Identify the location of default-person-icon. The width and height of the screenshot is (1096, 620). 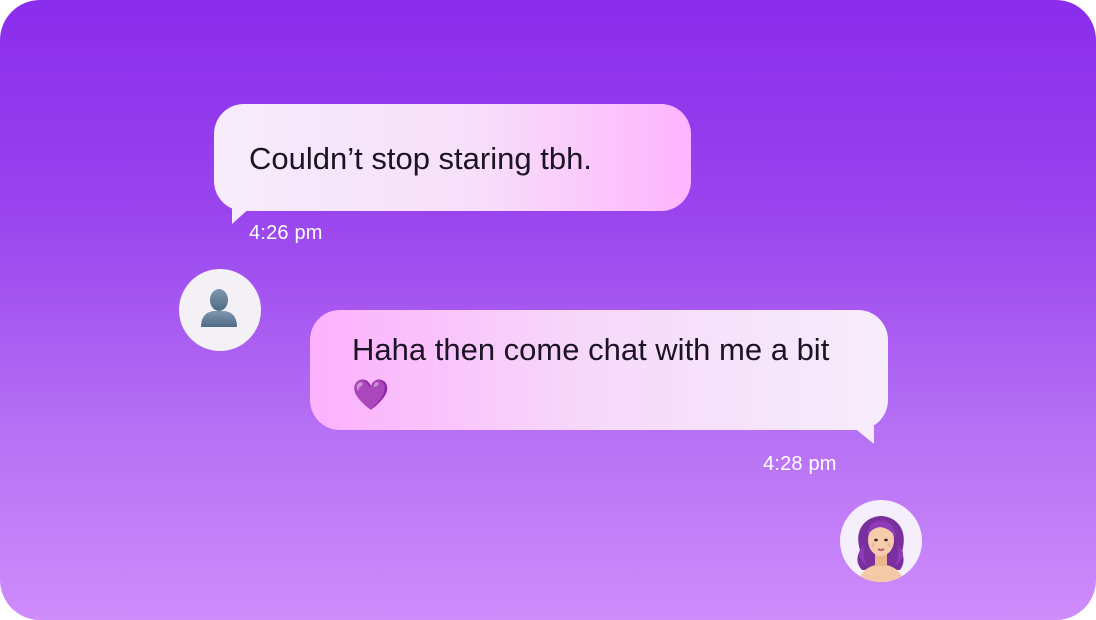
(219, 308).